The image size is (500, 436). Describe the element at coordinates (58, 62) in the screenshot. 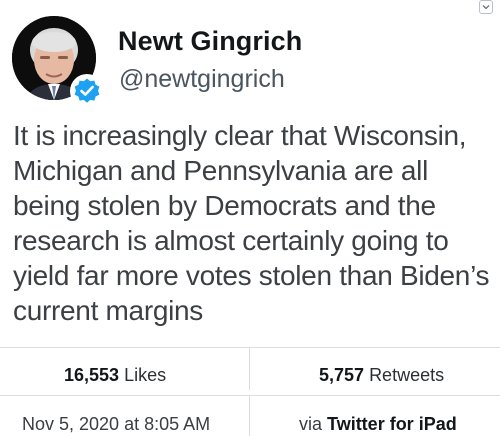

I see `avatar-container` at that location.